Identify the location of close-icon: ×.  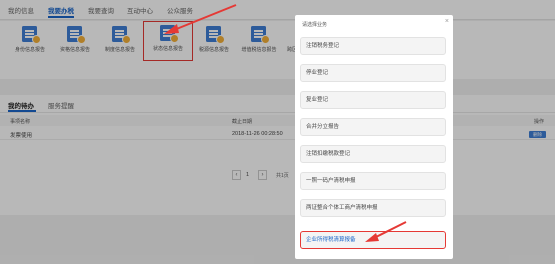
(447, 22).